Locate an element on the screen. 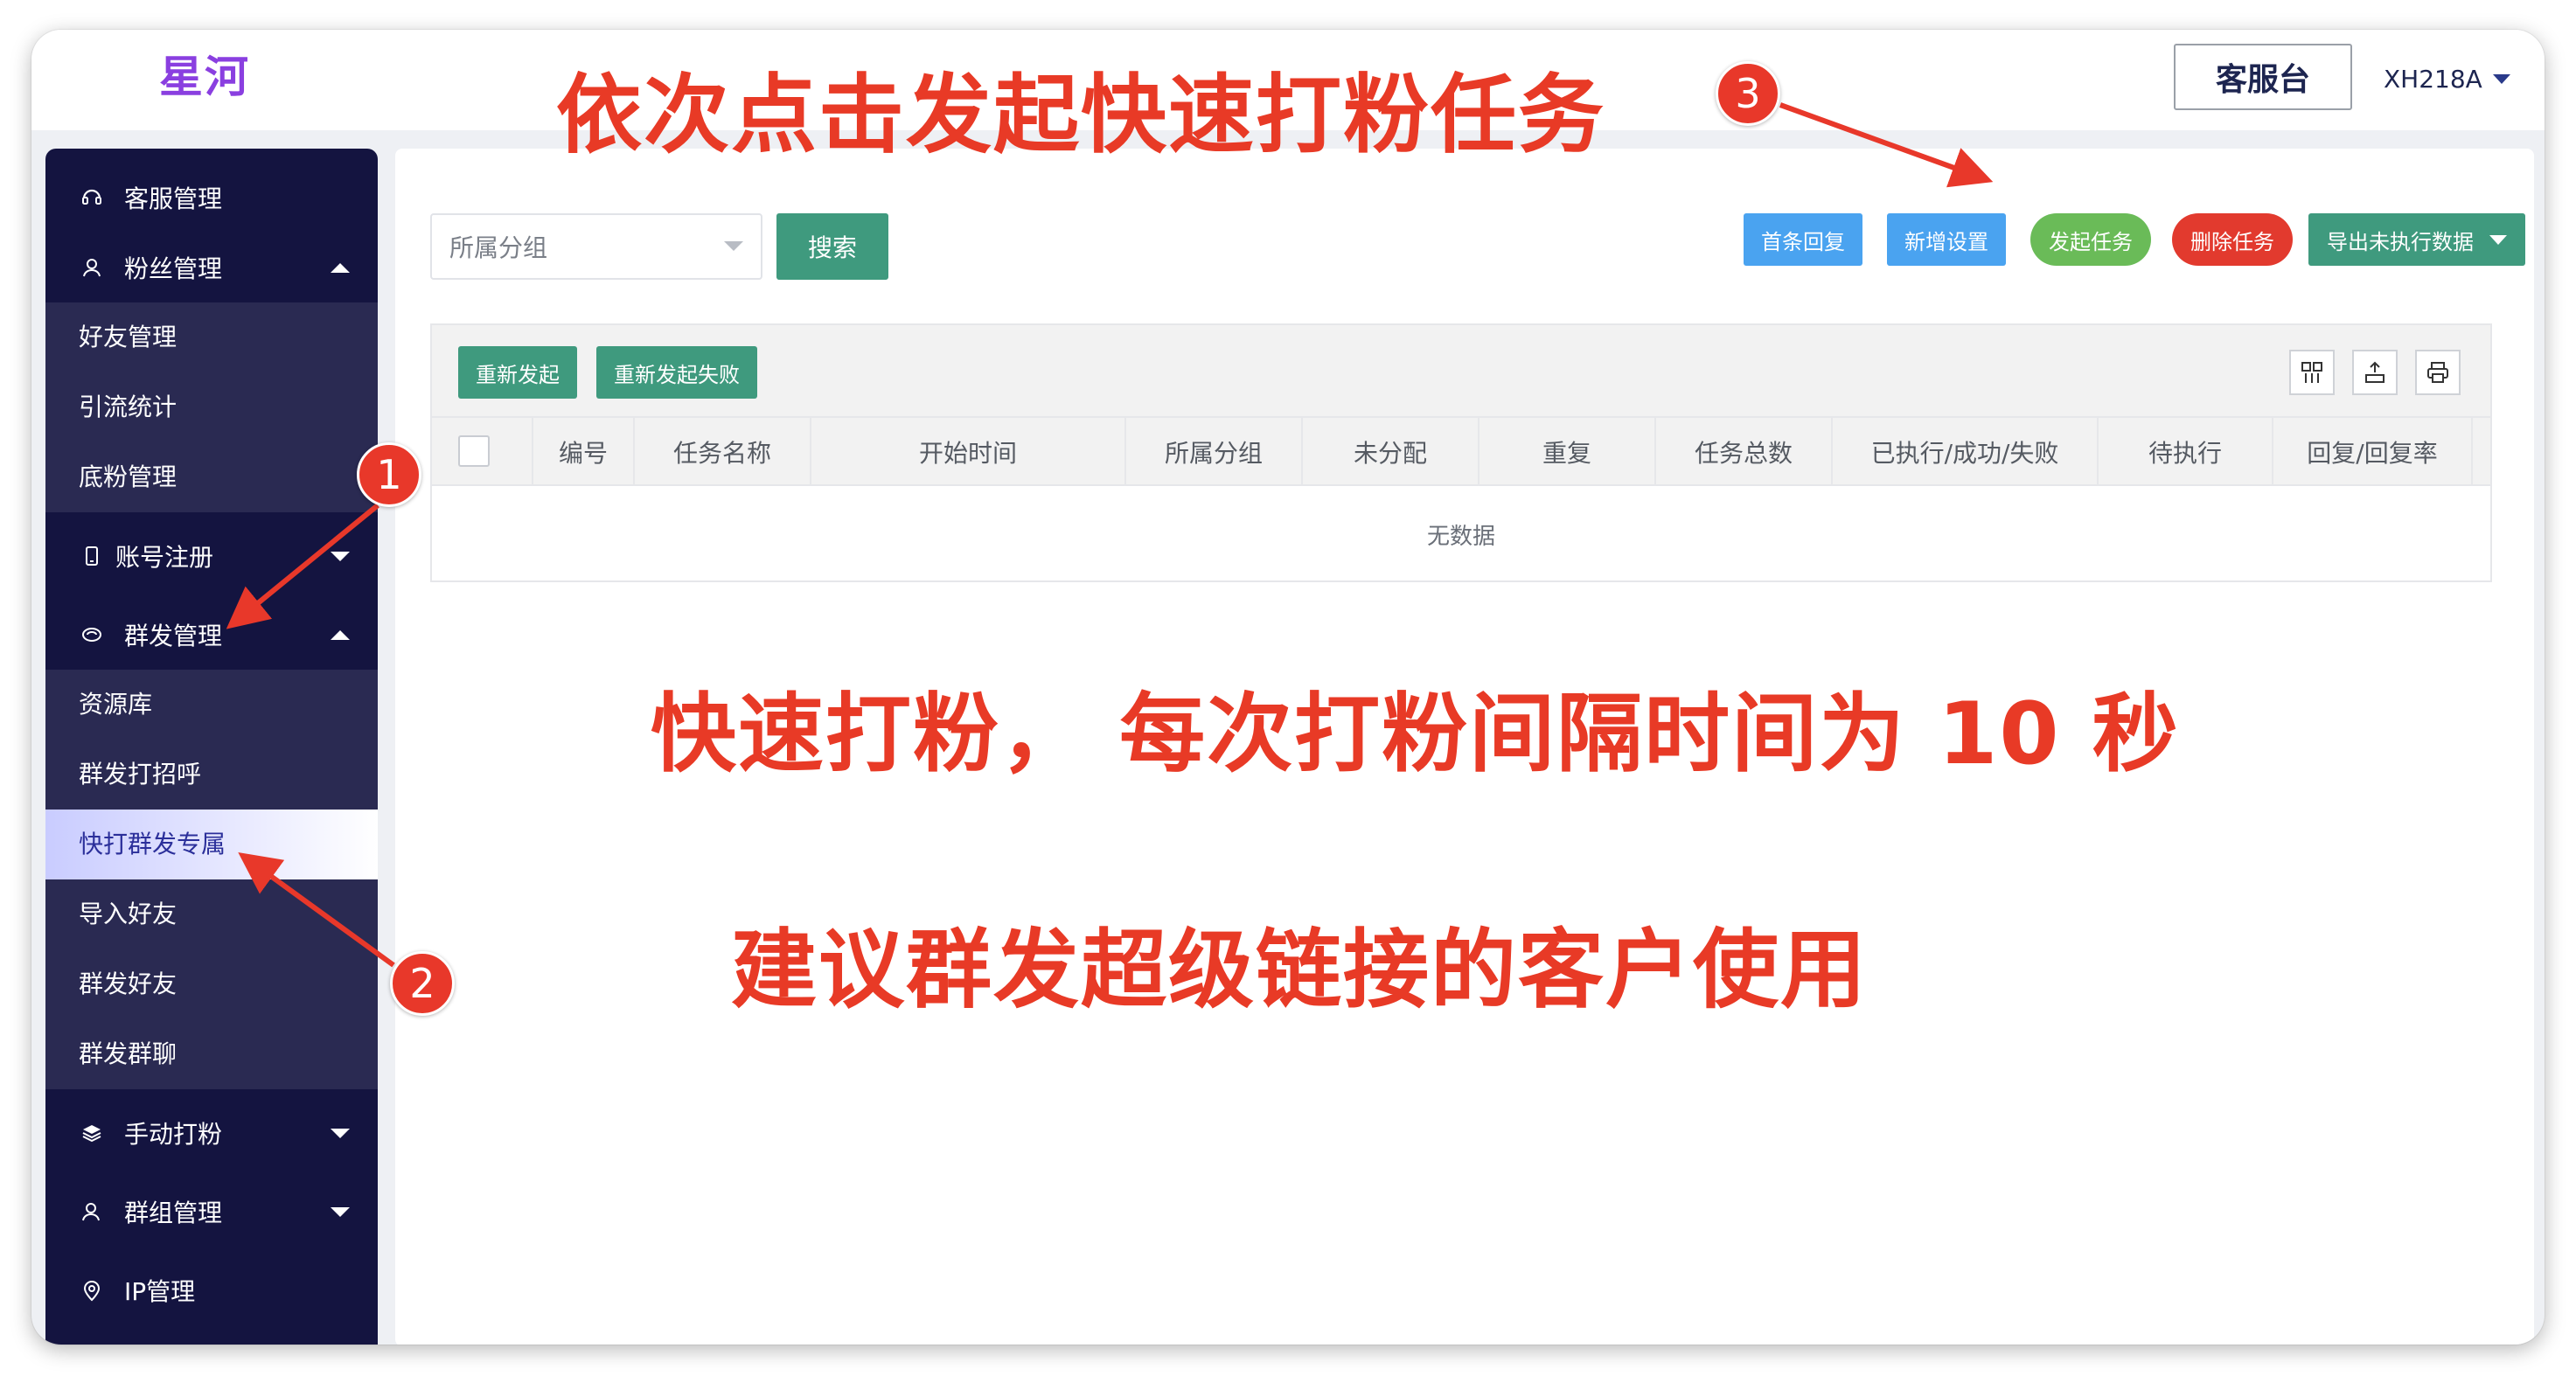  customer-service-button: 客服台 is located at coordinates (2263, 77).